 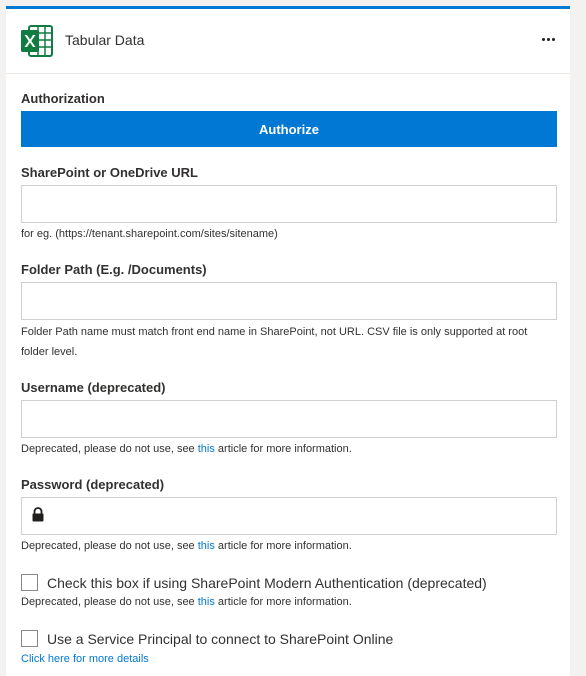 I want to click on more-options-icon, so click(x=548, y=39).